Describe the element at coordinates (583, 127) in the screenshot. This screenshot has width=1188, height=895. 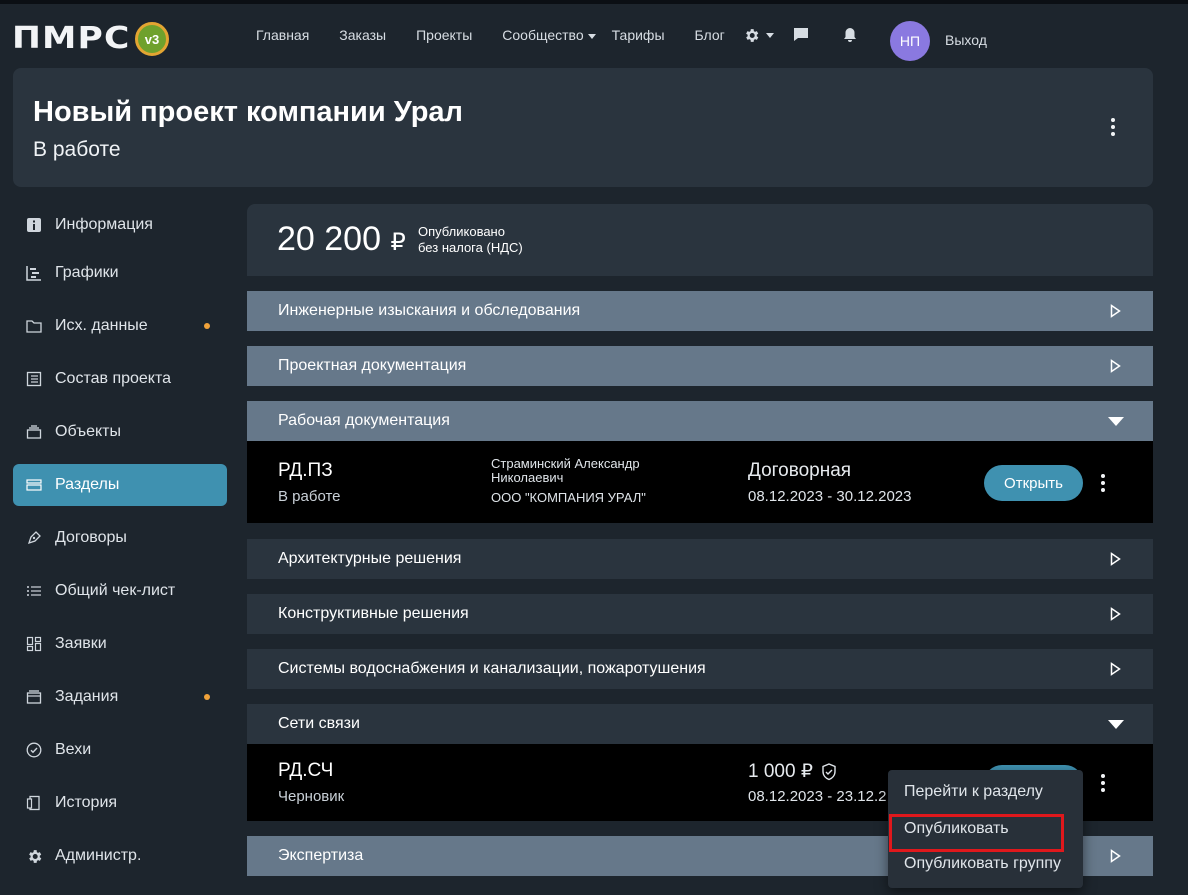
I see `project-header-card: Новый проект компании Урал В работе` at that location.